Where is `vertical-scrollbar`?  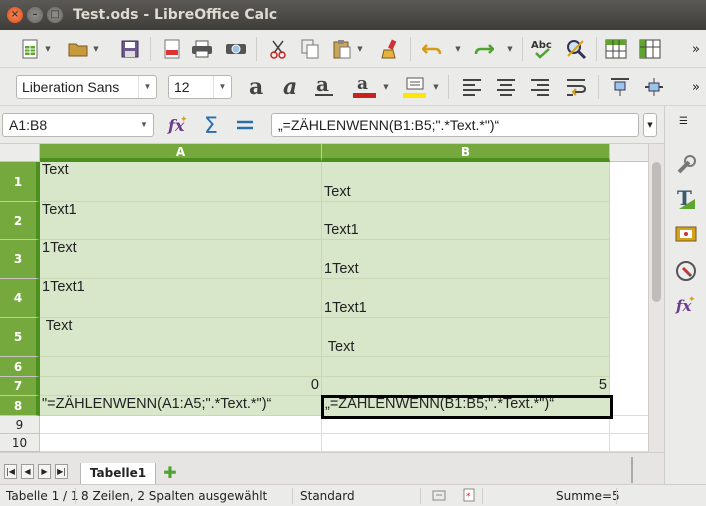
vertical-scrollbar is located at coordinates (656, 298).